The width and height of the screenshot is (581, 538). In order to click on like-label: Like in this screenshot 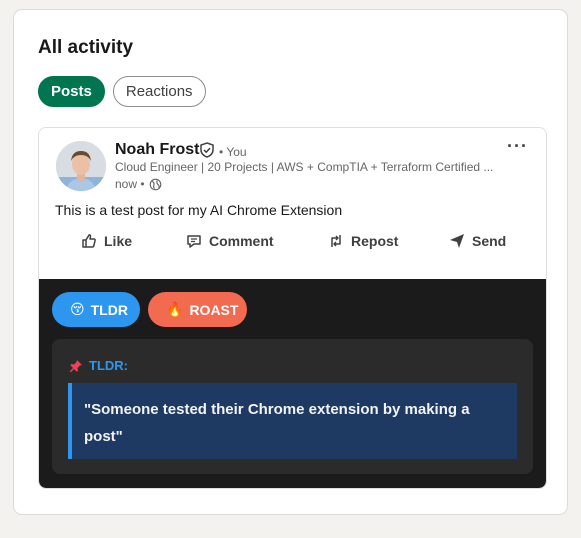, I will do `click(118, 241)`.